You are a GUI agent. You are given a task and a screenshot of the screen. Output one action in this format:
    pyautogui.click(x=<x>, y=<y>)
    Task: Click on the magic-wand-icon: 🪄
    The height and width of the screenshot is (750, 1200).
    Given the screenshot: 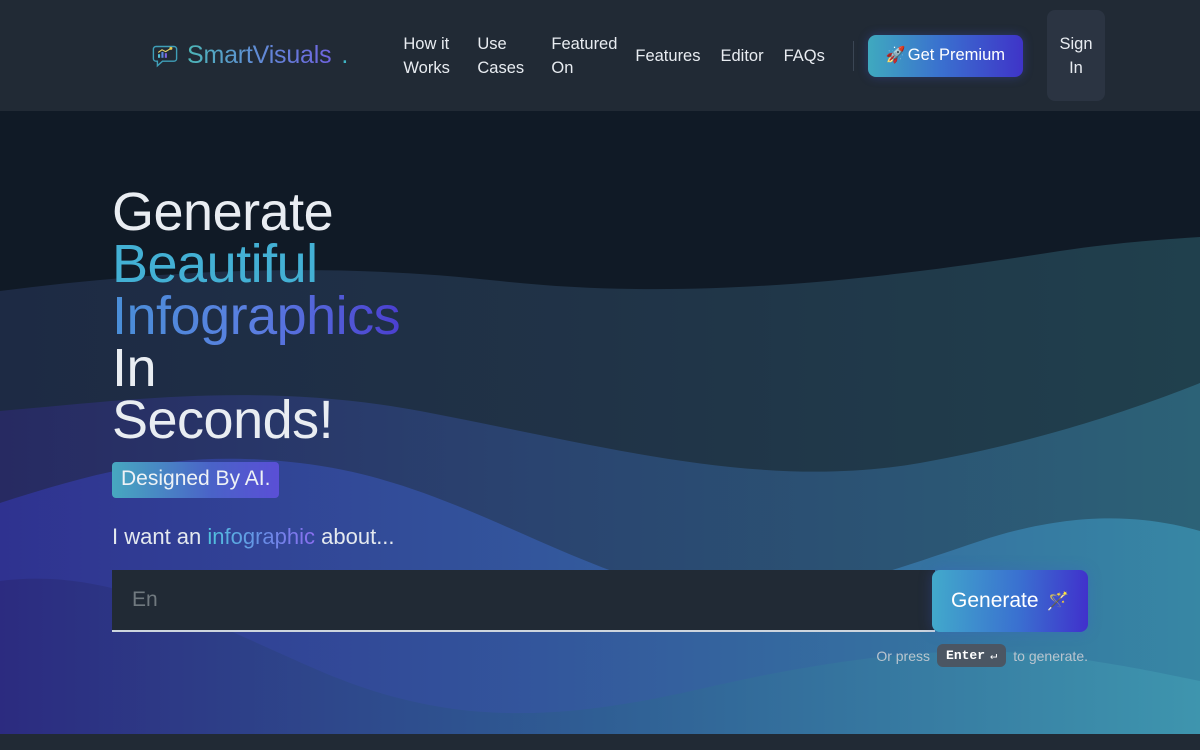 What is the action you would take?
    pyautogui.click(x=1057, y=600)
    